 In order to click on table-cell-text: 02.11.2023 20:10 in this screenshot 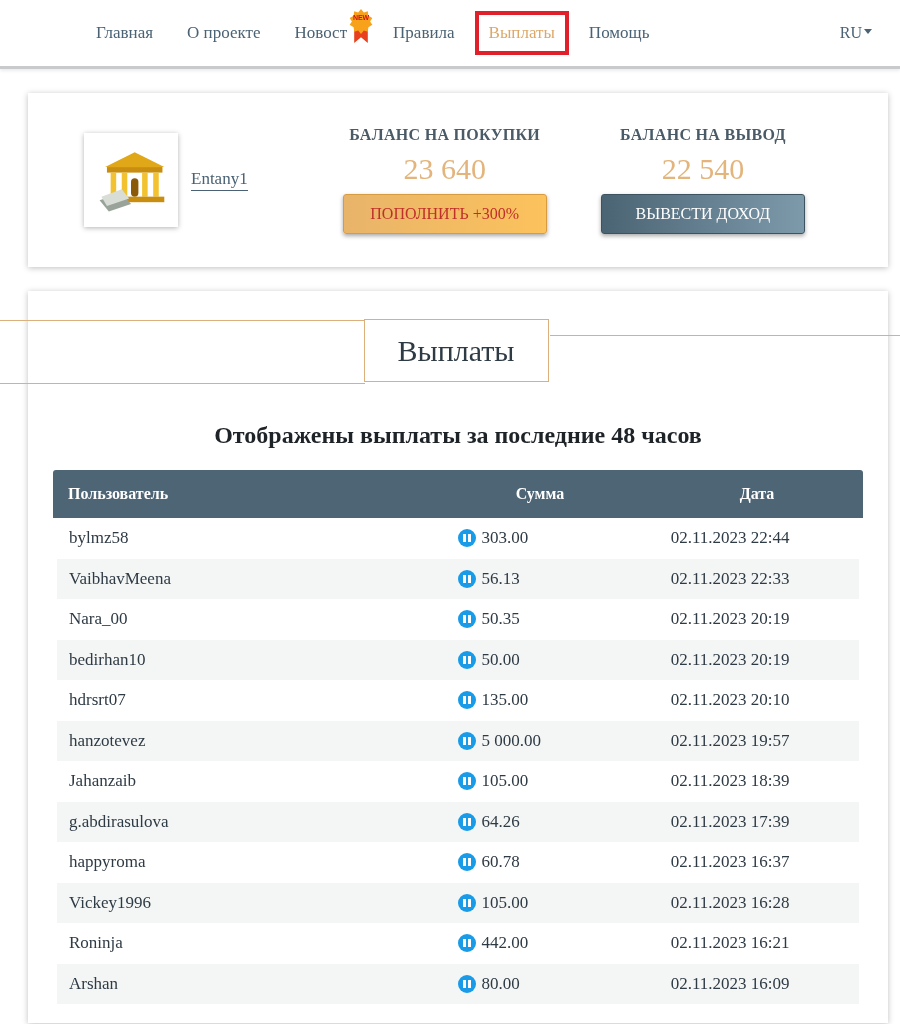, I will do `click(730, 700)`.